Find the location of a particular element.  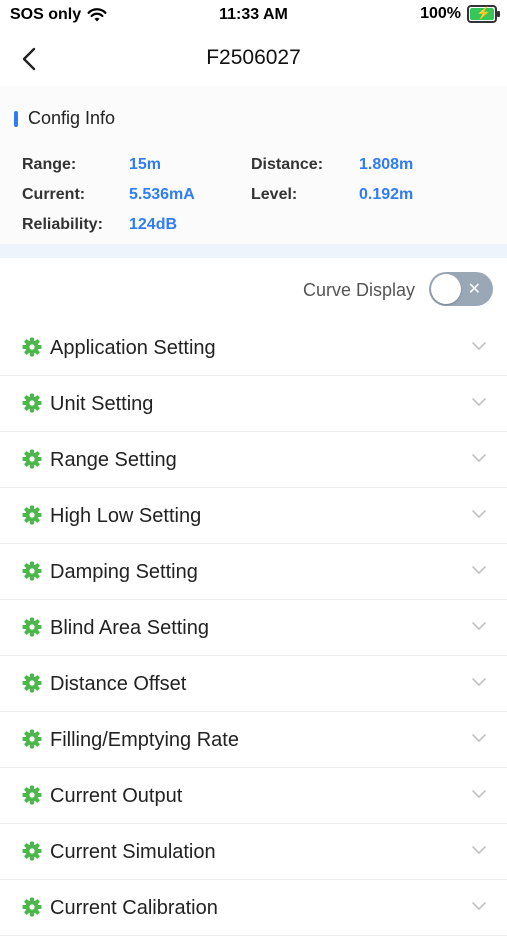

level-value: 0.192m is located at coordinates (386, 194).